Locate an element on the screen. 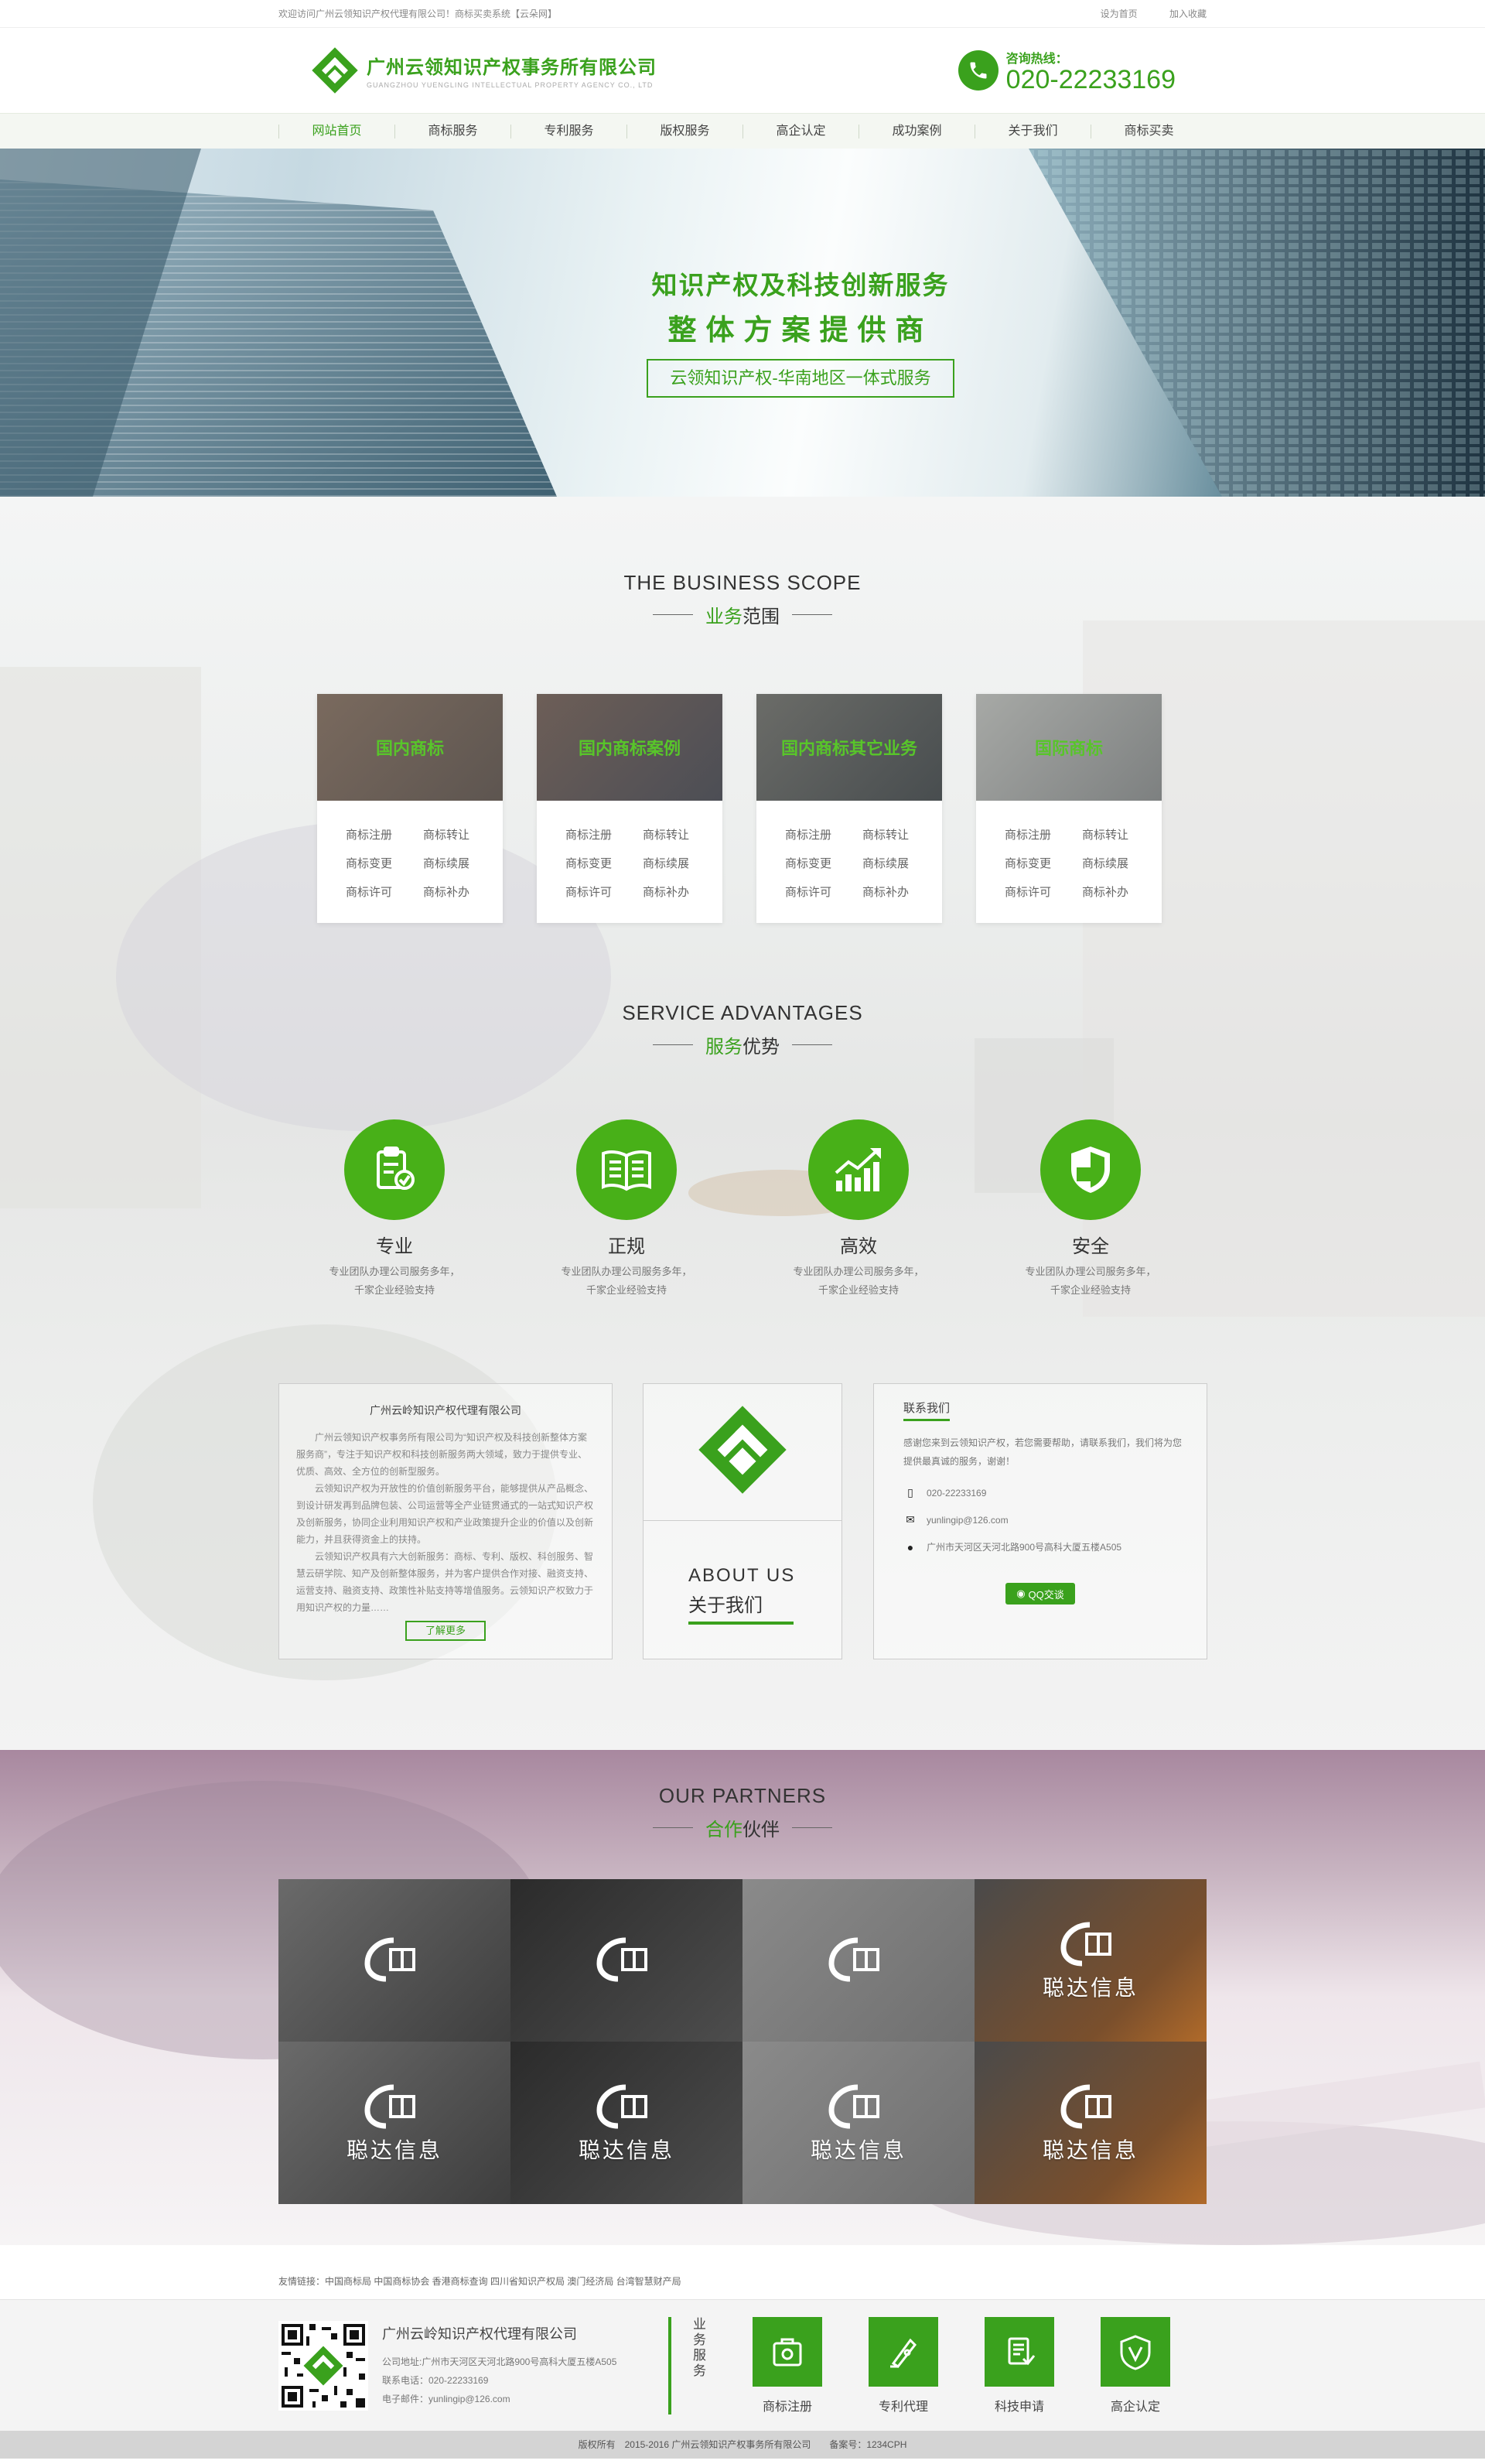 This screenshot has width=1485, height=2464. scope-card-title: 国内商标其它业务 is located at coordinates (849, 748).